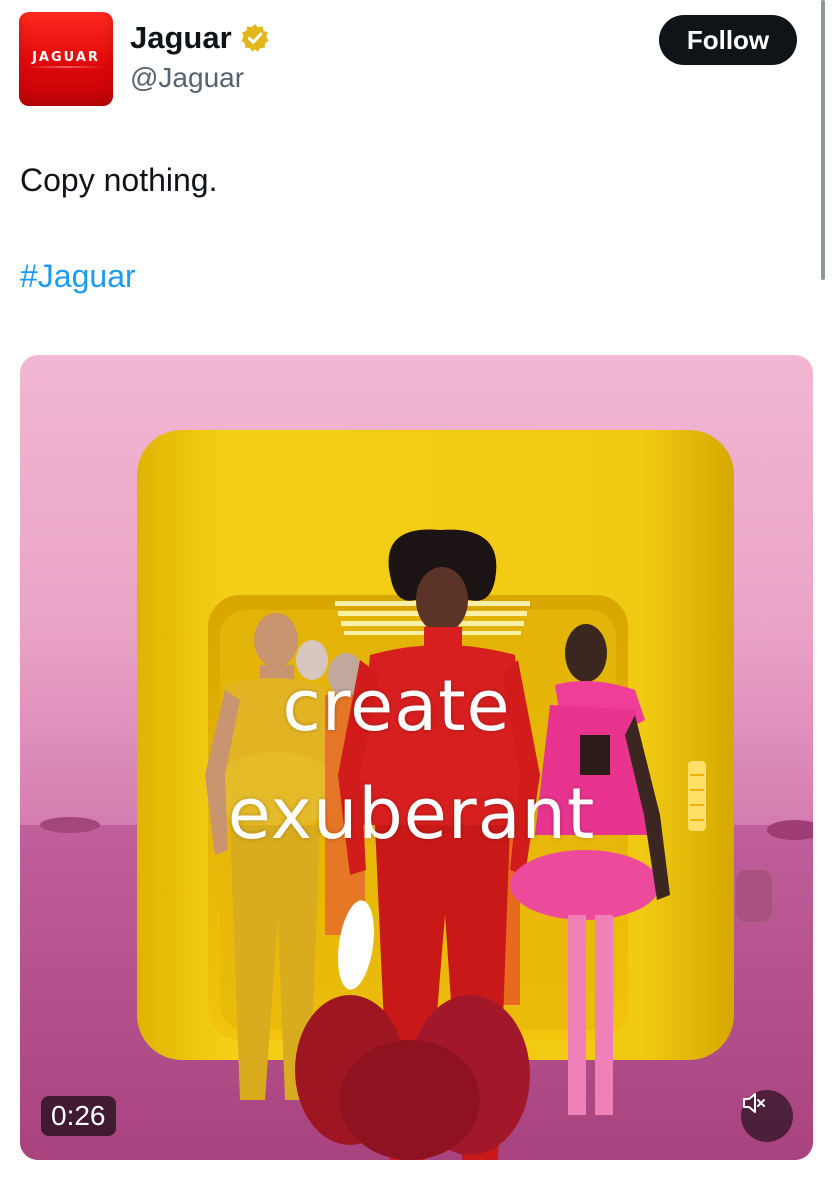 The width and height of the screenshot is (833, 1200). Describe the element at coordinates (396, 706) in the screenshot. I see `overlay-text-line1: create` at that location.